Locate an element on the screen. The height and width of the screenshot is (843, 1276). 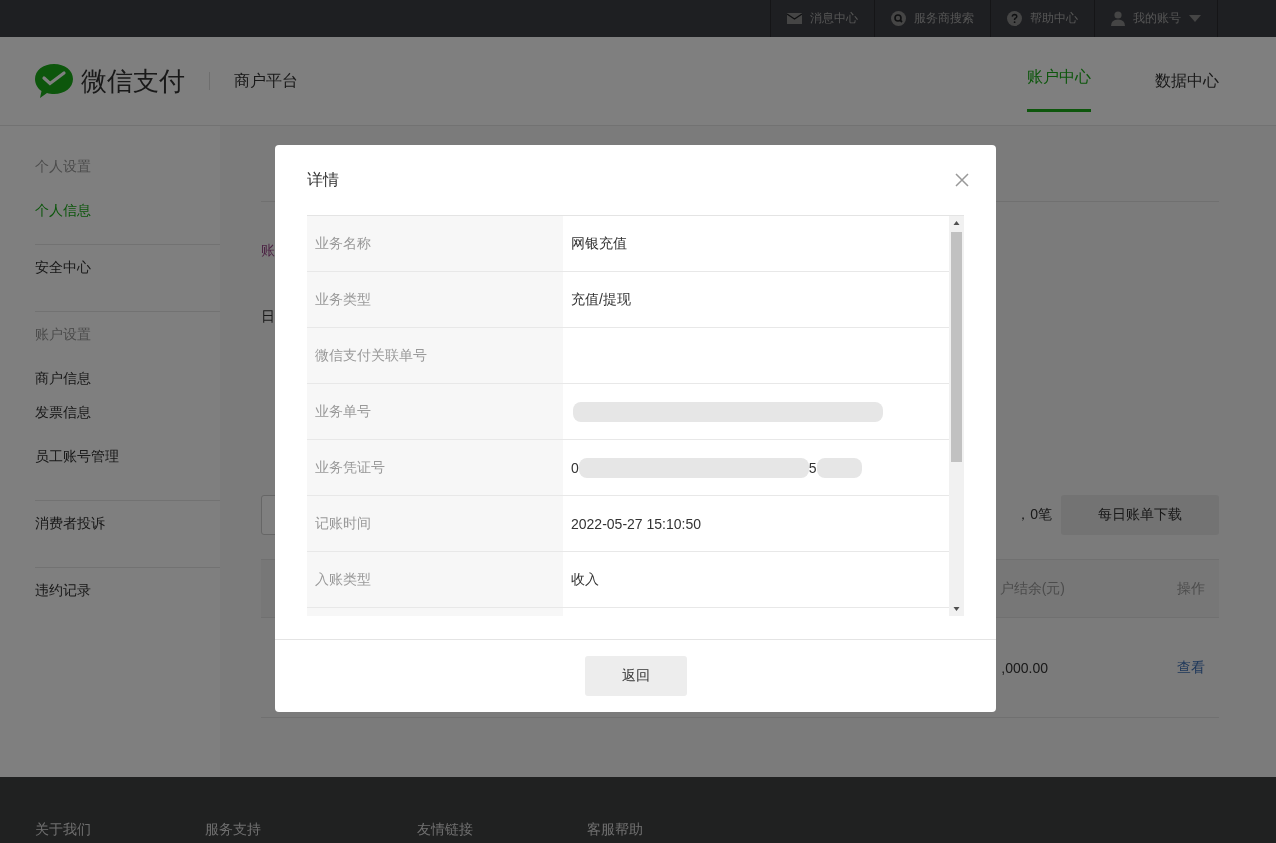
field-value: 2022-05-27 15:10:50 is located at coordinates (636, 523).